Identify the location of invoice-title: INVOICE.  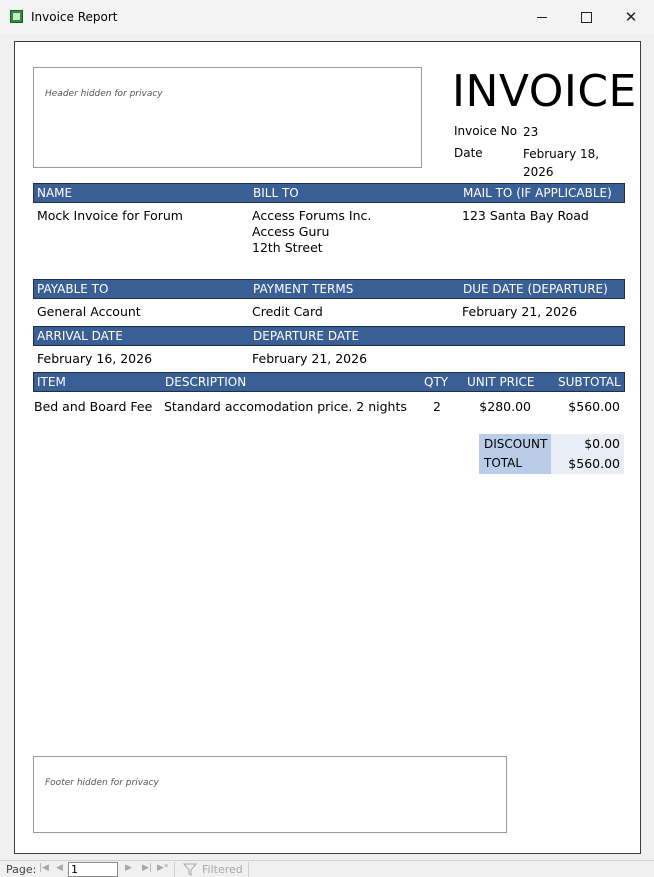
(544, 91).